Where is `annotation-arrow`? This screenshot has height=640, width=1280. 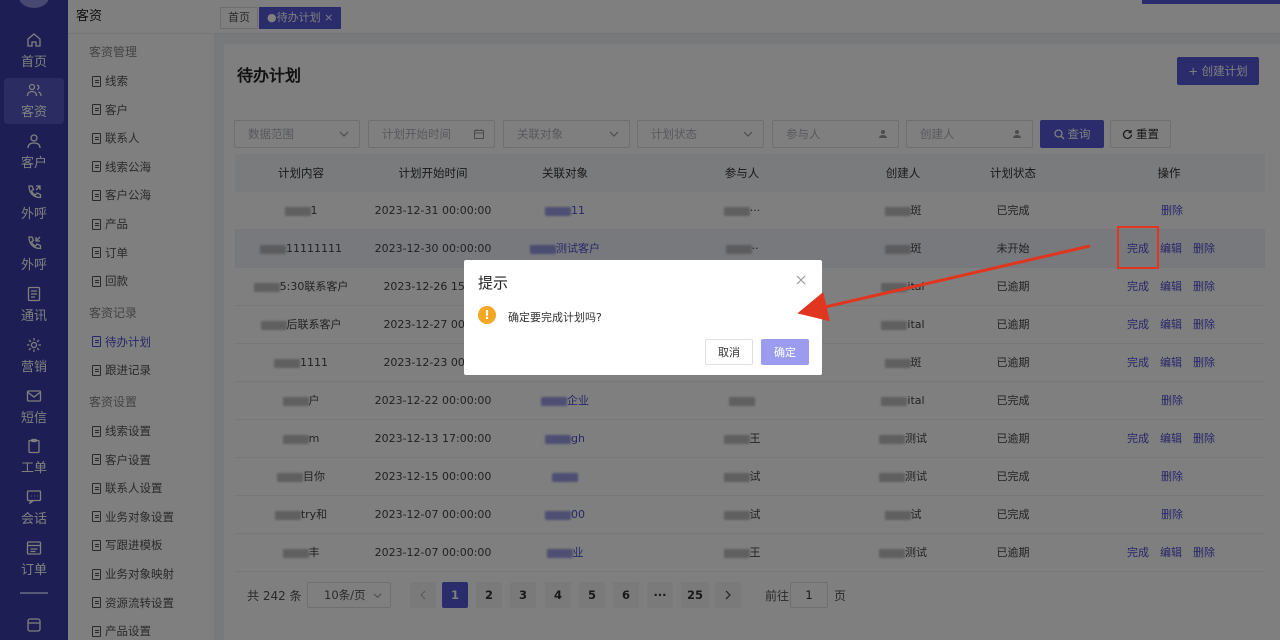 annotation-arrow is located at coordinates (944, 283).